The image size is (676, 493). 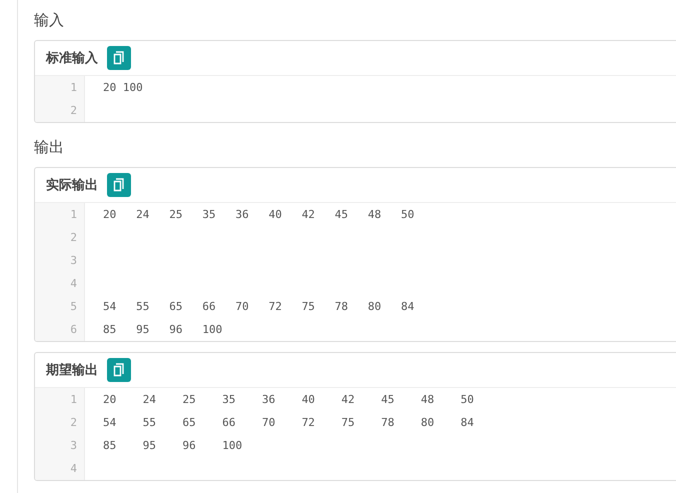 I want to click on panel-title: 实际输出, so click(x=72, y=185).